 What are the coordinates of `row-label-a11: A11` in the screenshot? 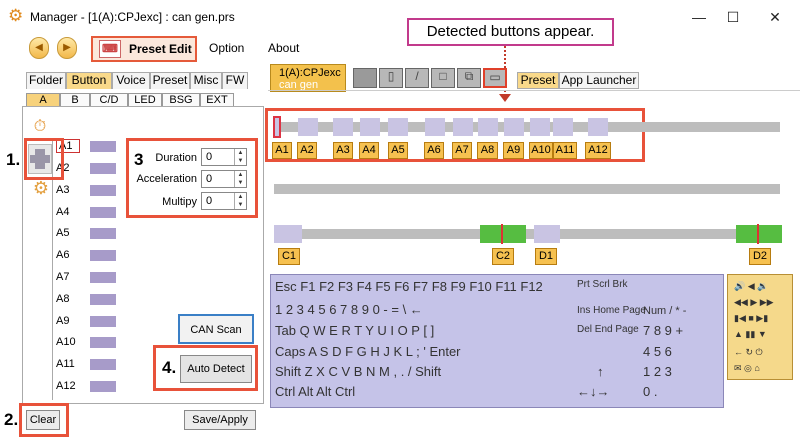 It's located at (68, 364).